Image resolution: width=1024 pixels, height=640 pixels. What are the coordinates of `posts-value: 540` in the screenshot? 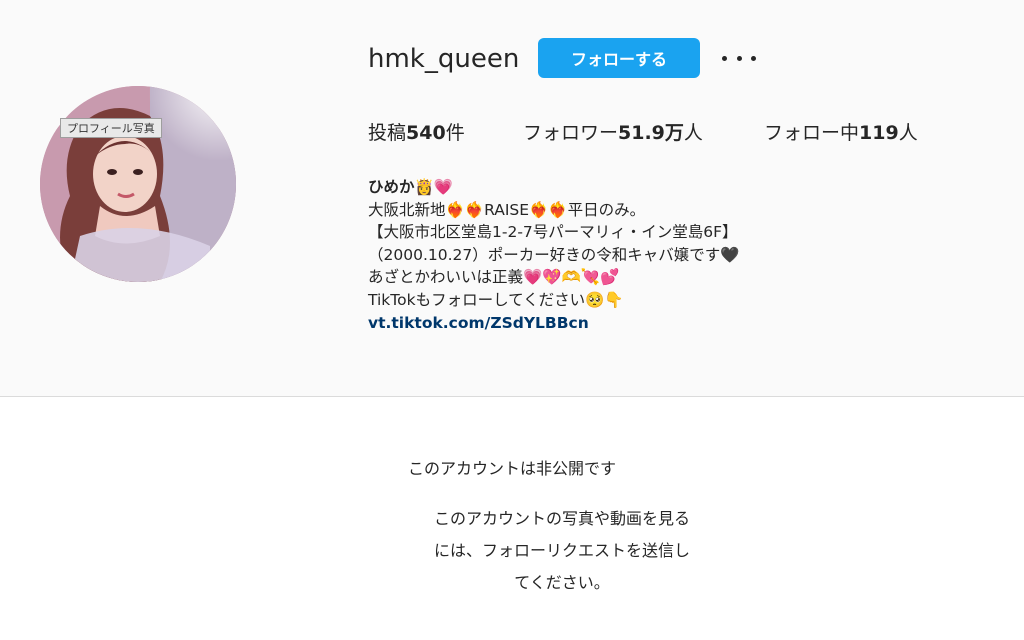 It's located at (426, 133).